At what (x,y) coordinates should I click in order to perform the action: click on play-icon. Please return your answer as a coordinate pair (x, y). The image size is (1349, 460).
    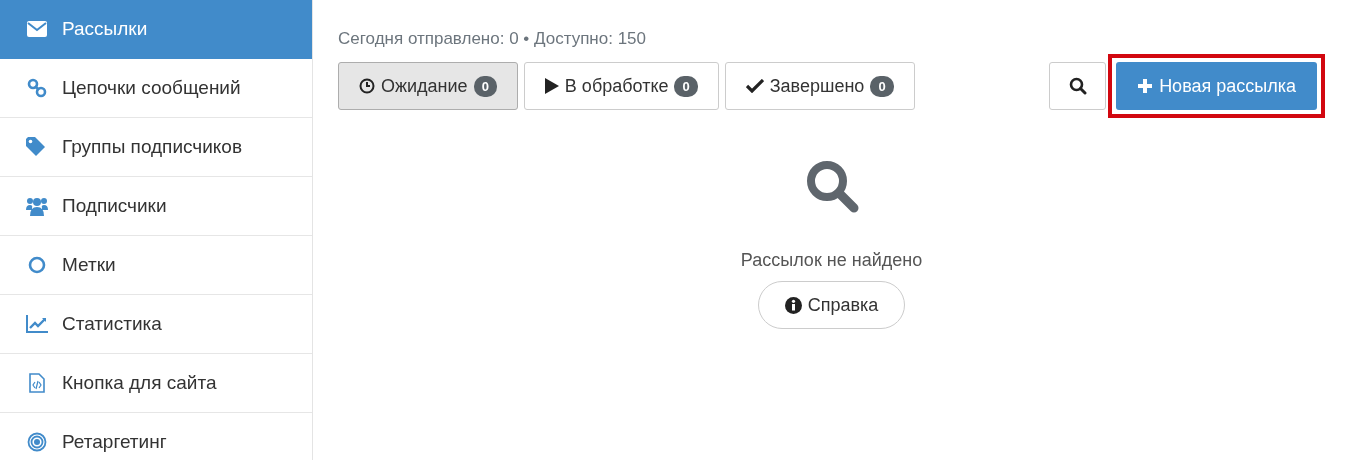
    Looking at the image, I should click on (551, 86).